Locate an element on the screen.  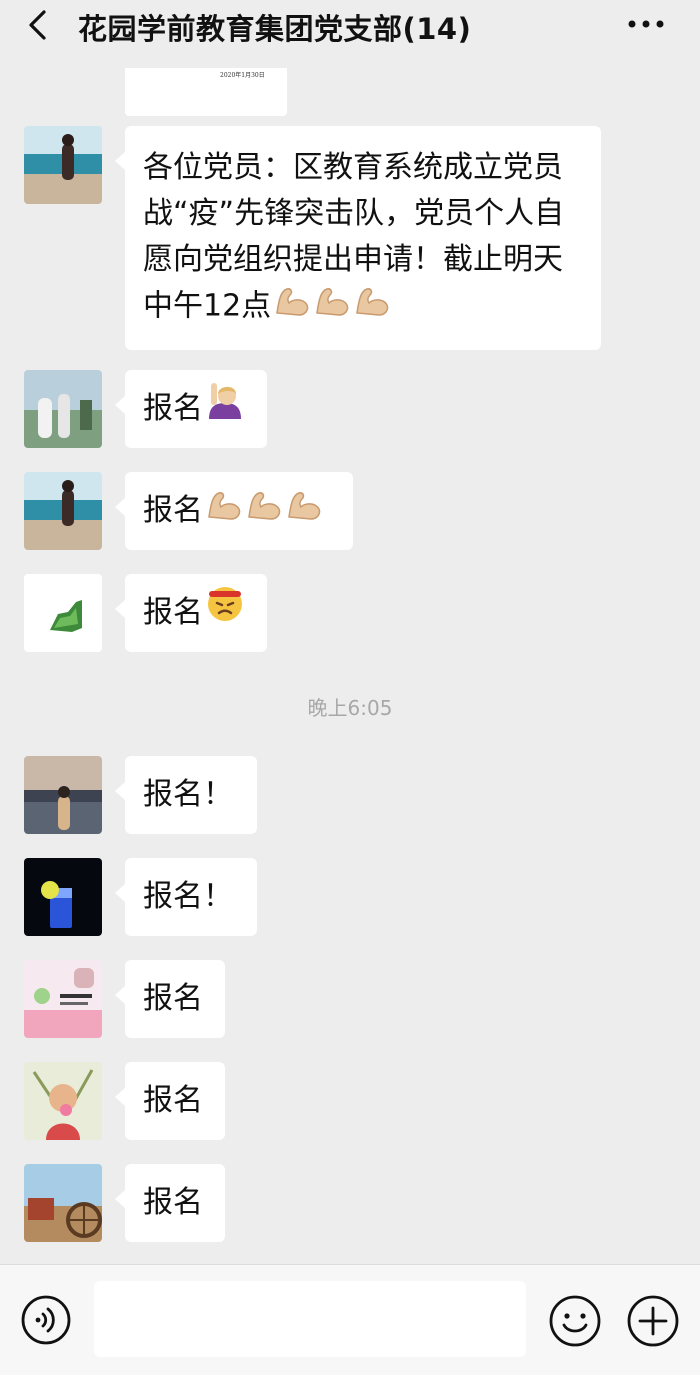
message-timestamp: 晚上6:05 is located at coordinates (350, 708).